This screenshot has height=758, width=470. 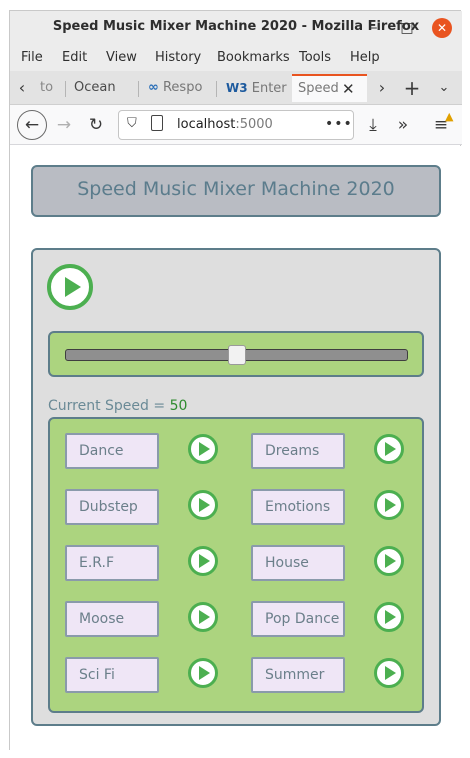 I want to click on close-tab-icon: ✕, so click(x=348, y=89).